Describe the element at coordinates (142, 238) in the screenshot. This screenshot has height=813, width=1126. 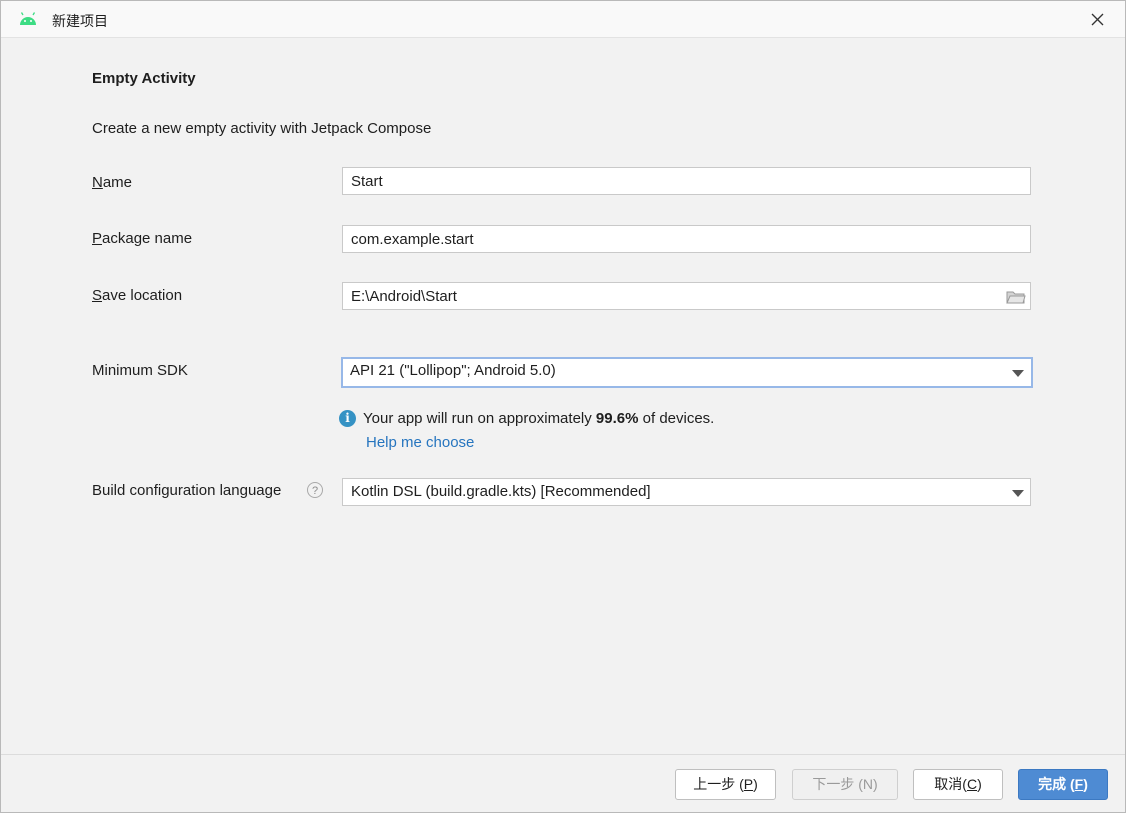
I see `package-name-label: Package name` at that location.